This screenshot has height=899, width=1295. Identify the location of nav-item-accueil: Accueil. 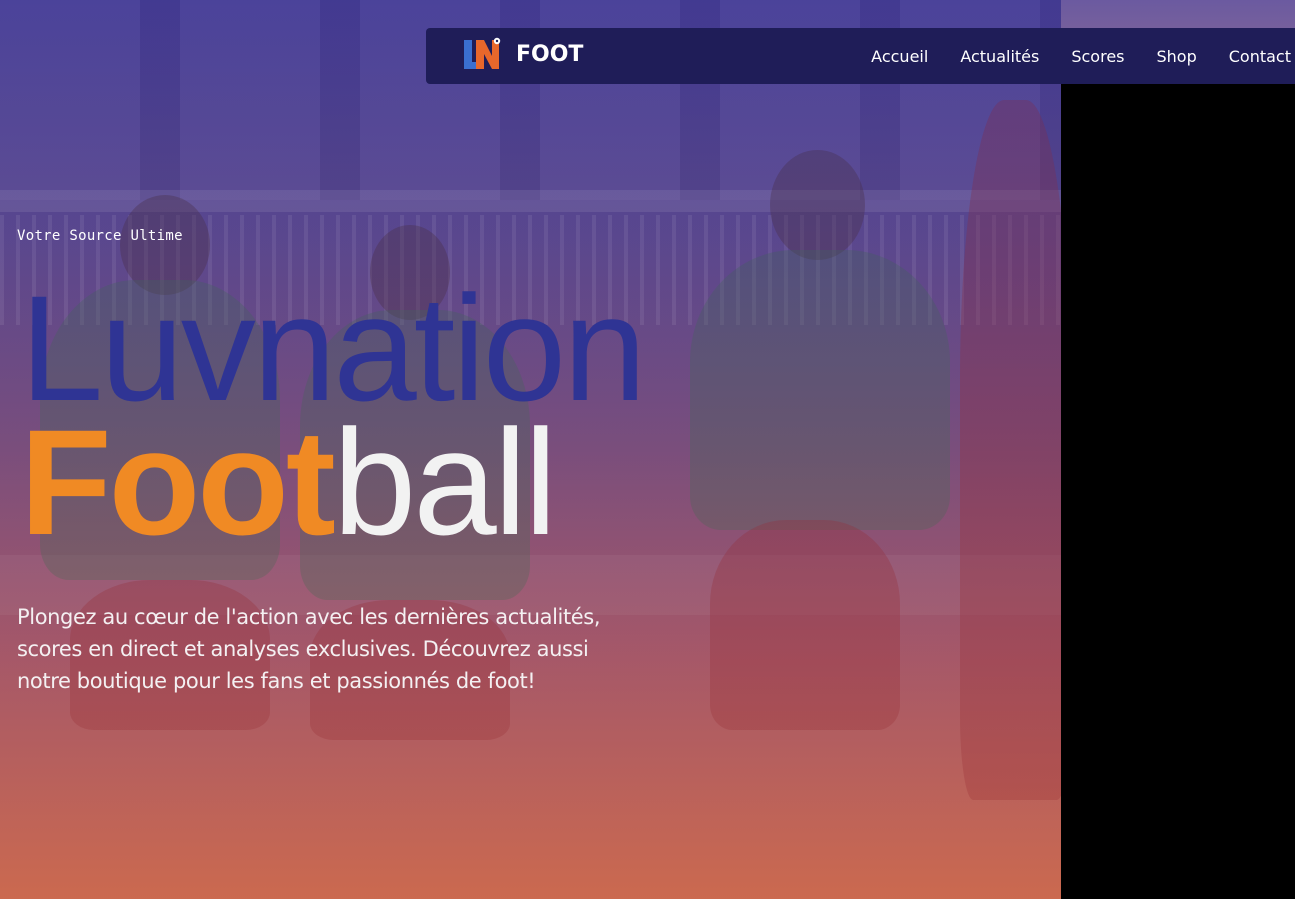
(899, 56).